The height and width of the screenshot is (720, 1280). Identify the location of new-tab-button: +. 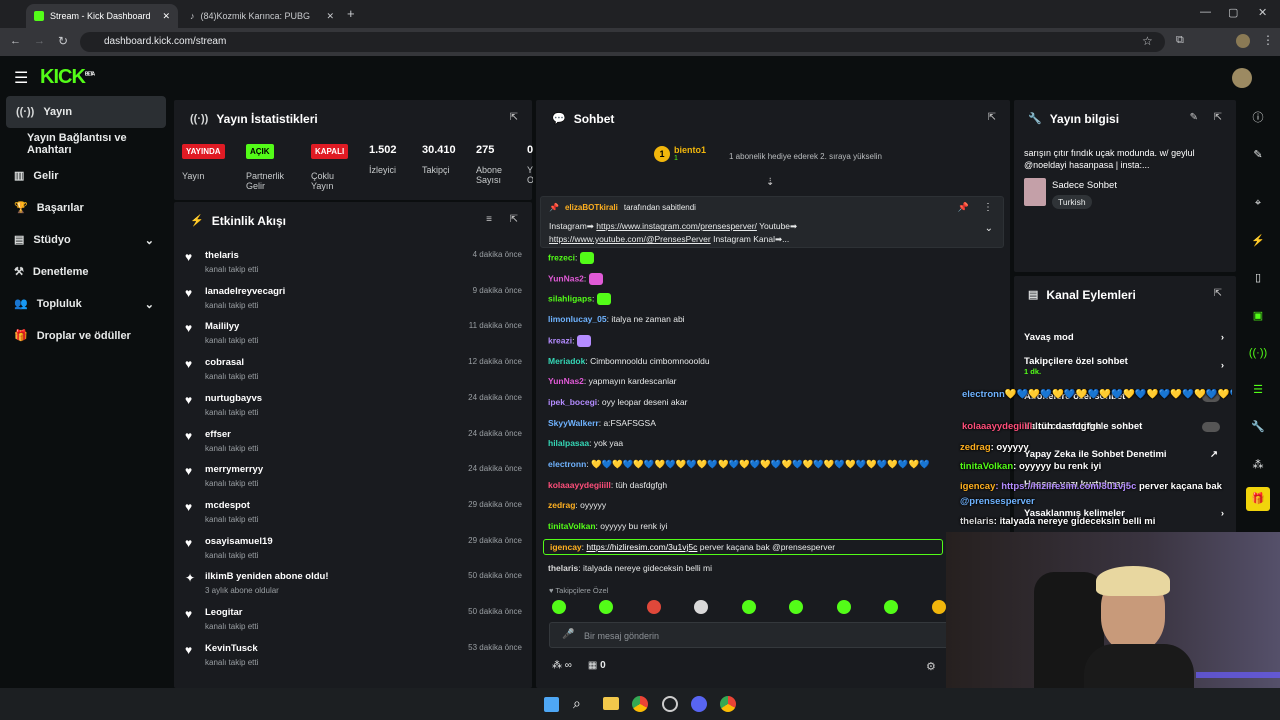
(351, 13).